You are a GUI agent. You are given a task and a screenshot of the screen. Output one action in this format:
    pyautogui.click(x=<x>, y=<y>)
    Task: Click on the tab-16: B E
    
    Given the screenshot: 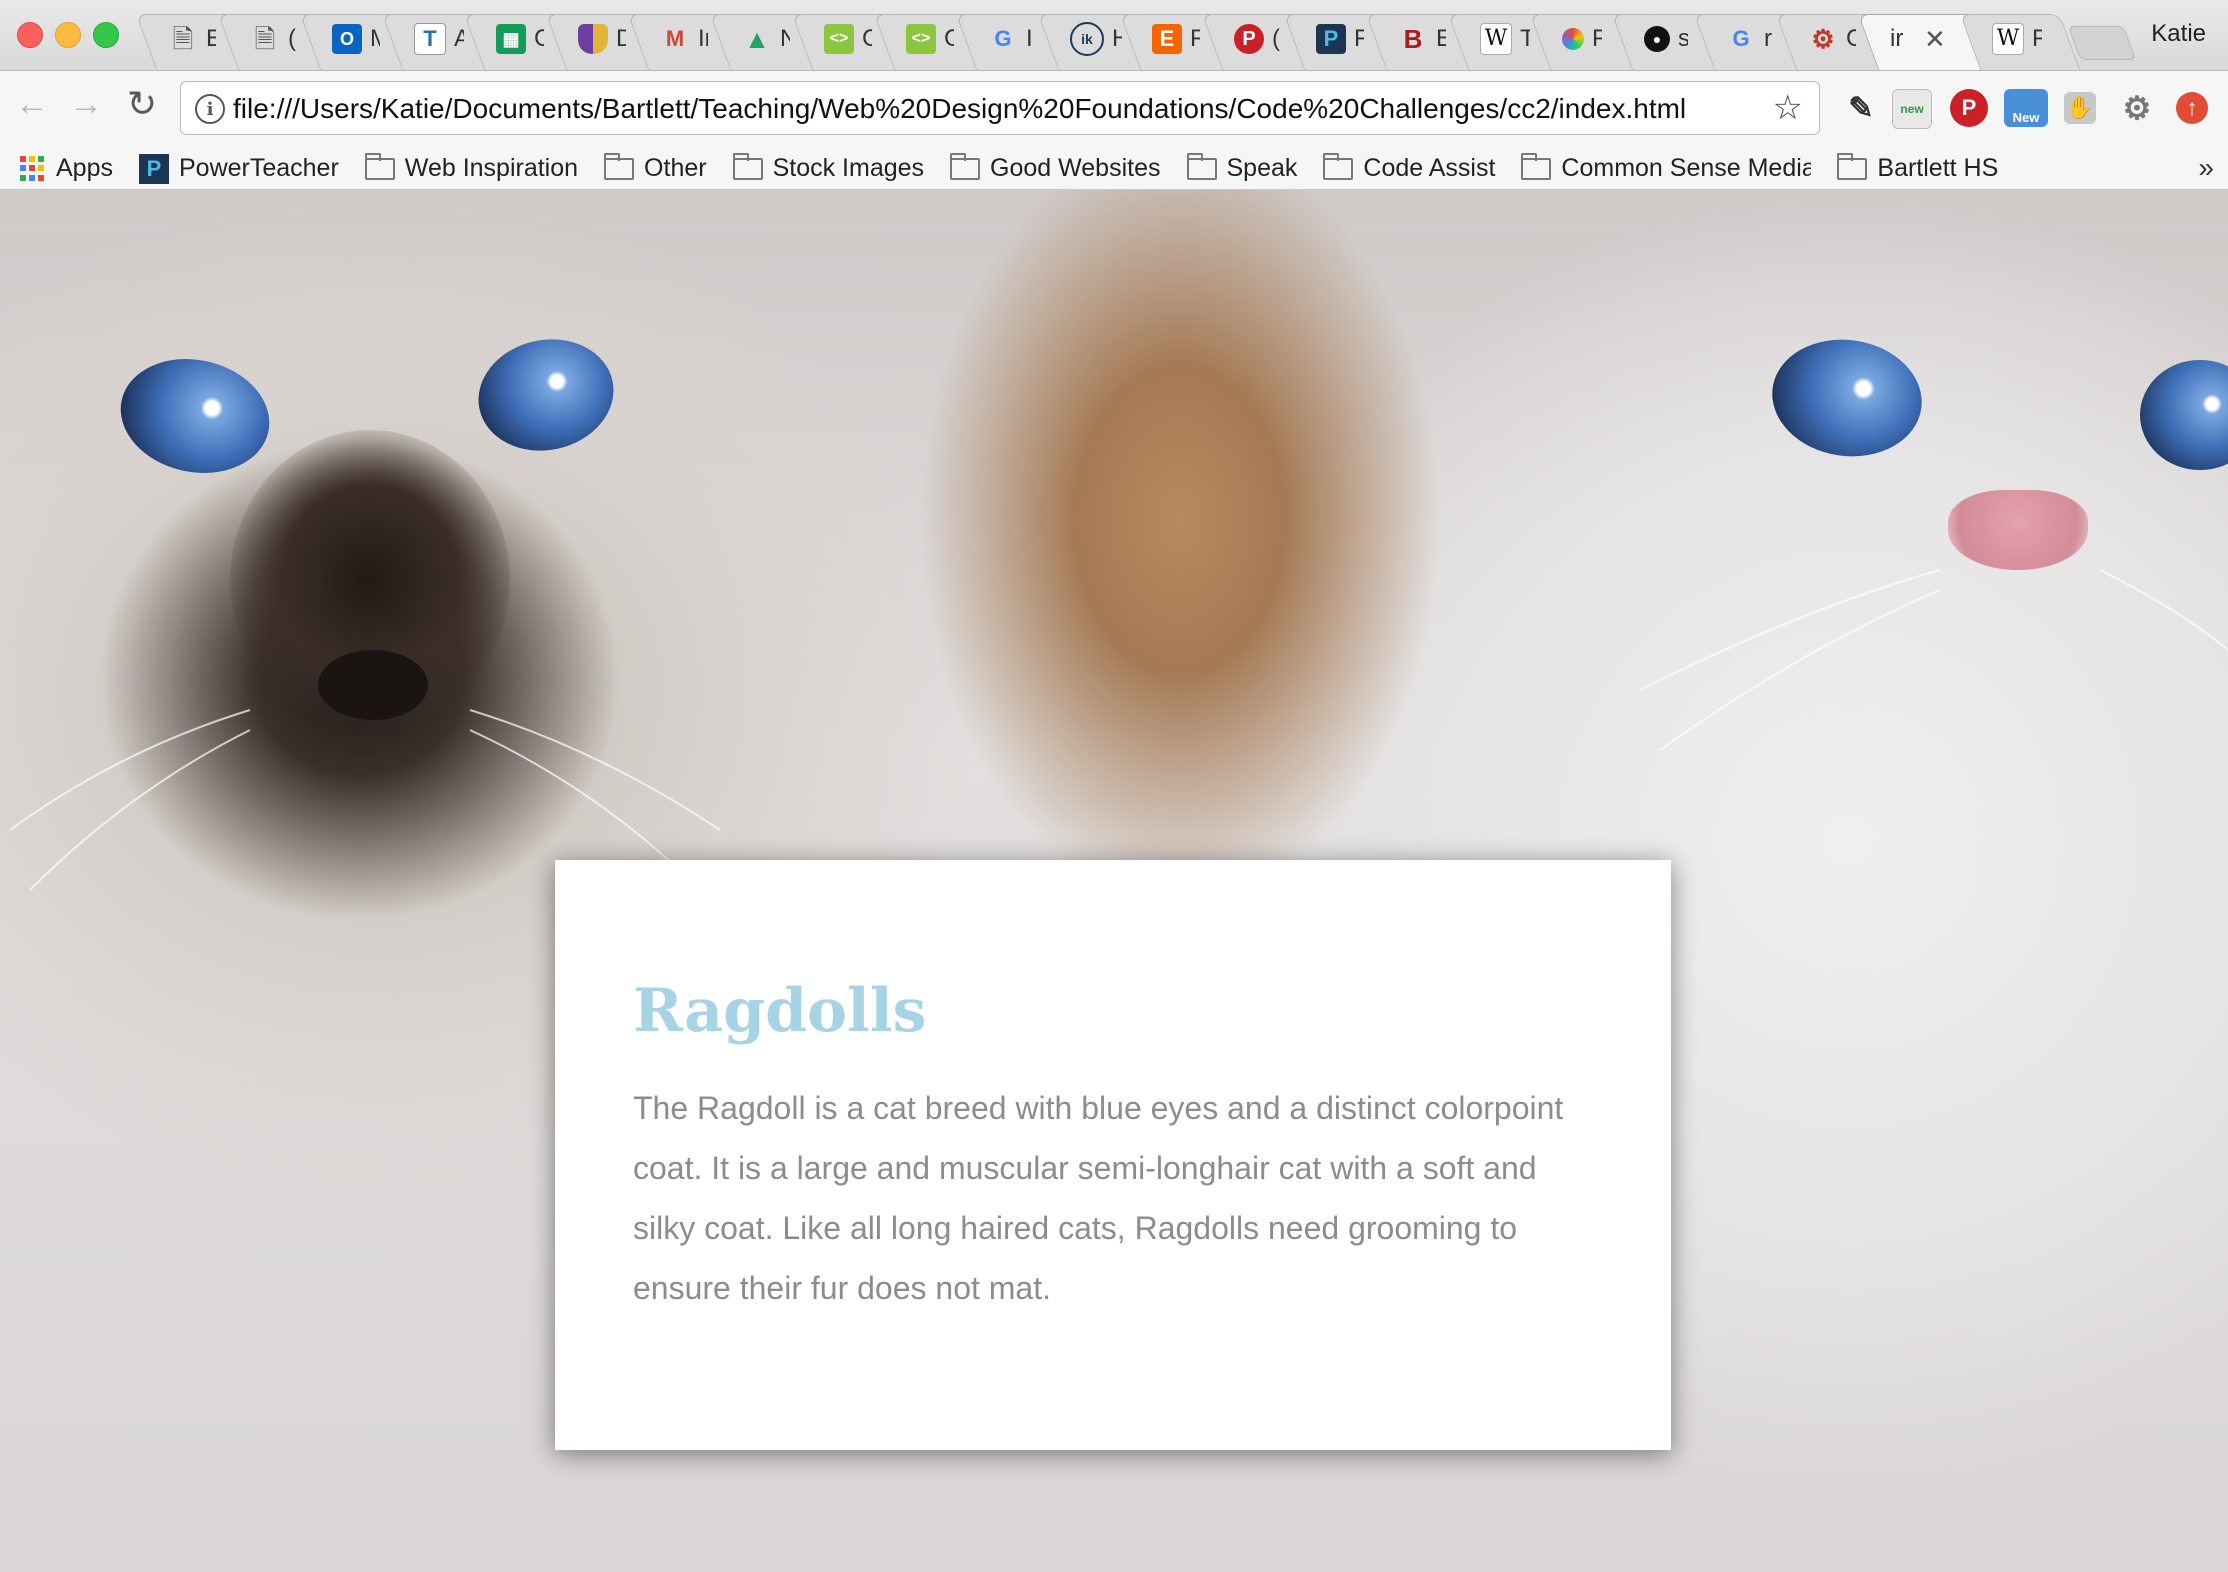 What is the action you would take?
    pyautogui.click(x=1415, y=39)
    